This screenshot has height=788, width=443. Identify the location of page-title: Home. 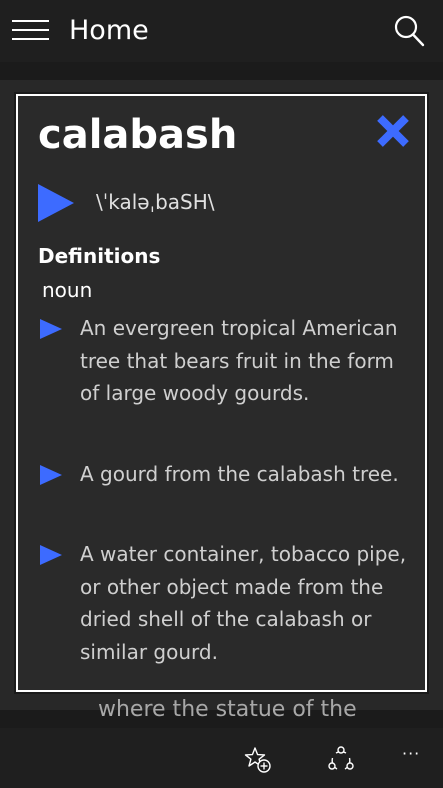
(109, 30).